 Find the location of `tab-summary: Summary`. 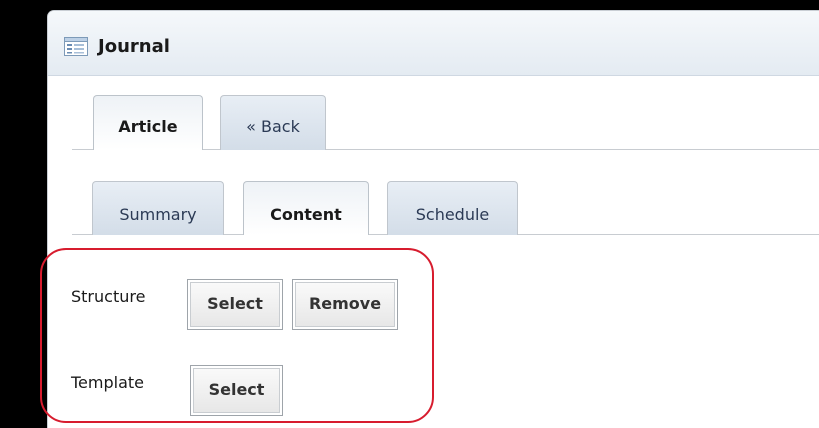

tab-summary: Summary is located at coordinates (158, 208).